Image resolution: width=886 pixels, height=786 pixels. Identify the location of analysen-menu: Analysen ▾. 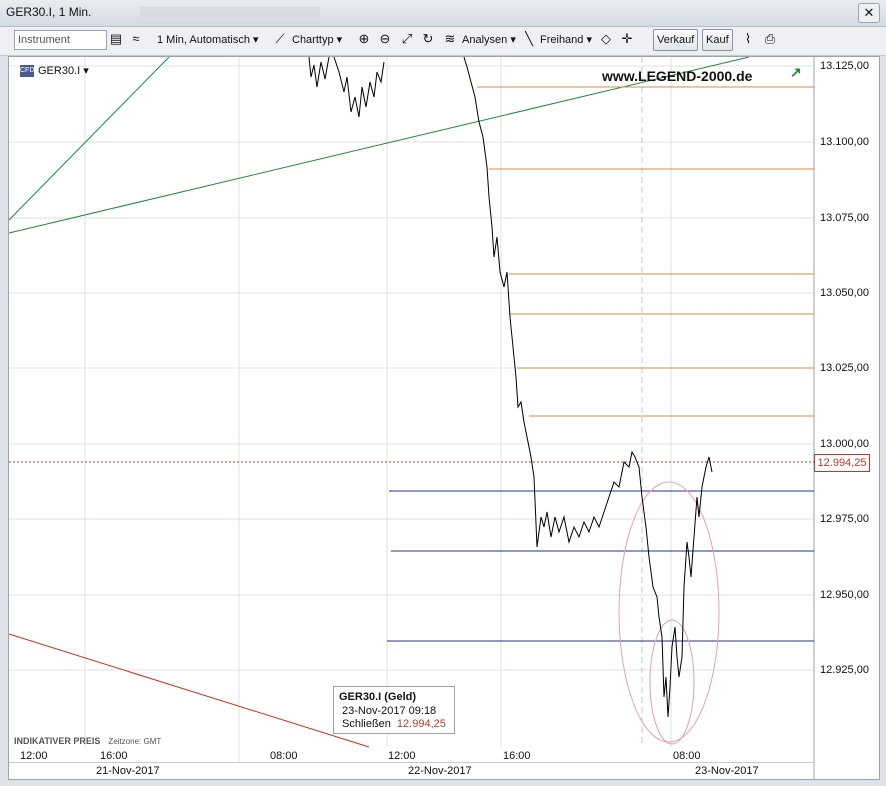
(489, 40).